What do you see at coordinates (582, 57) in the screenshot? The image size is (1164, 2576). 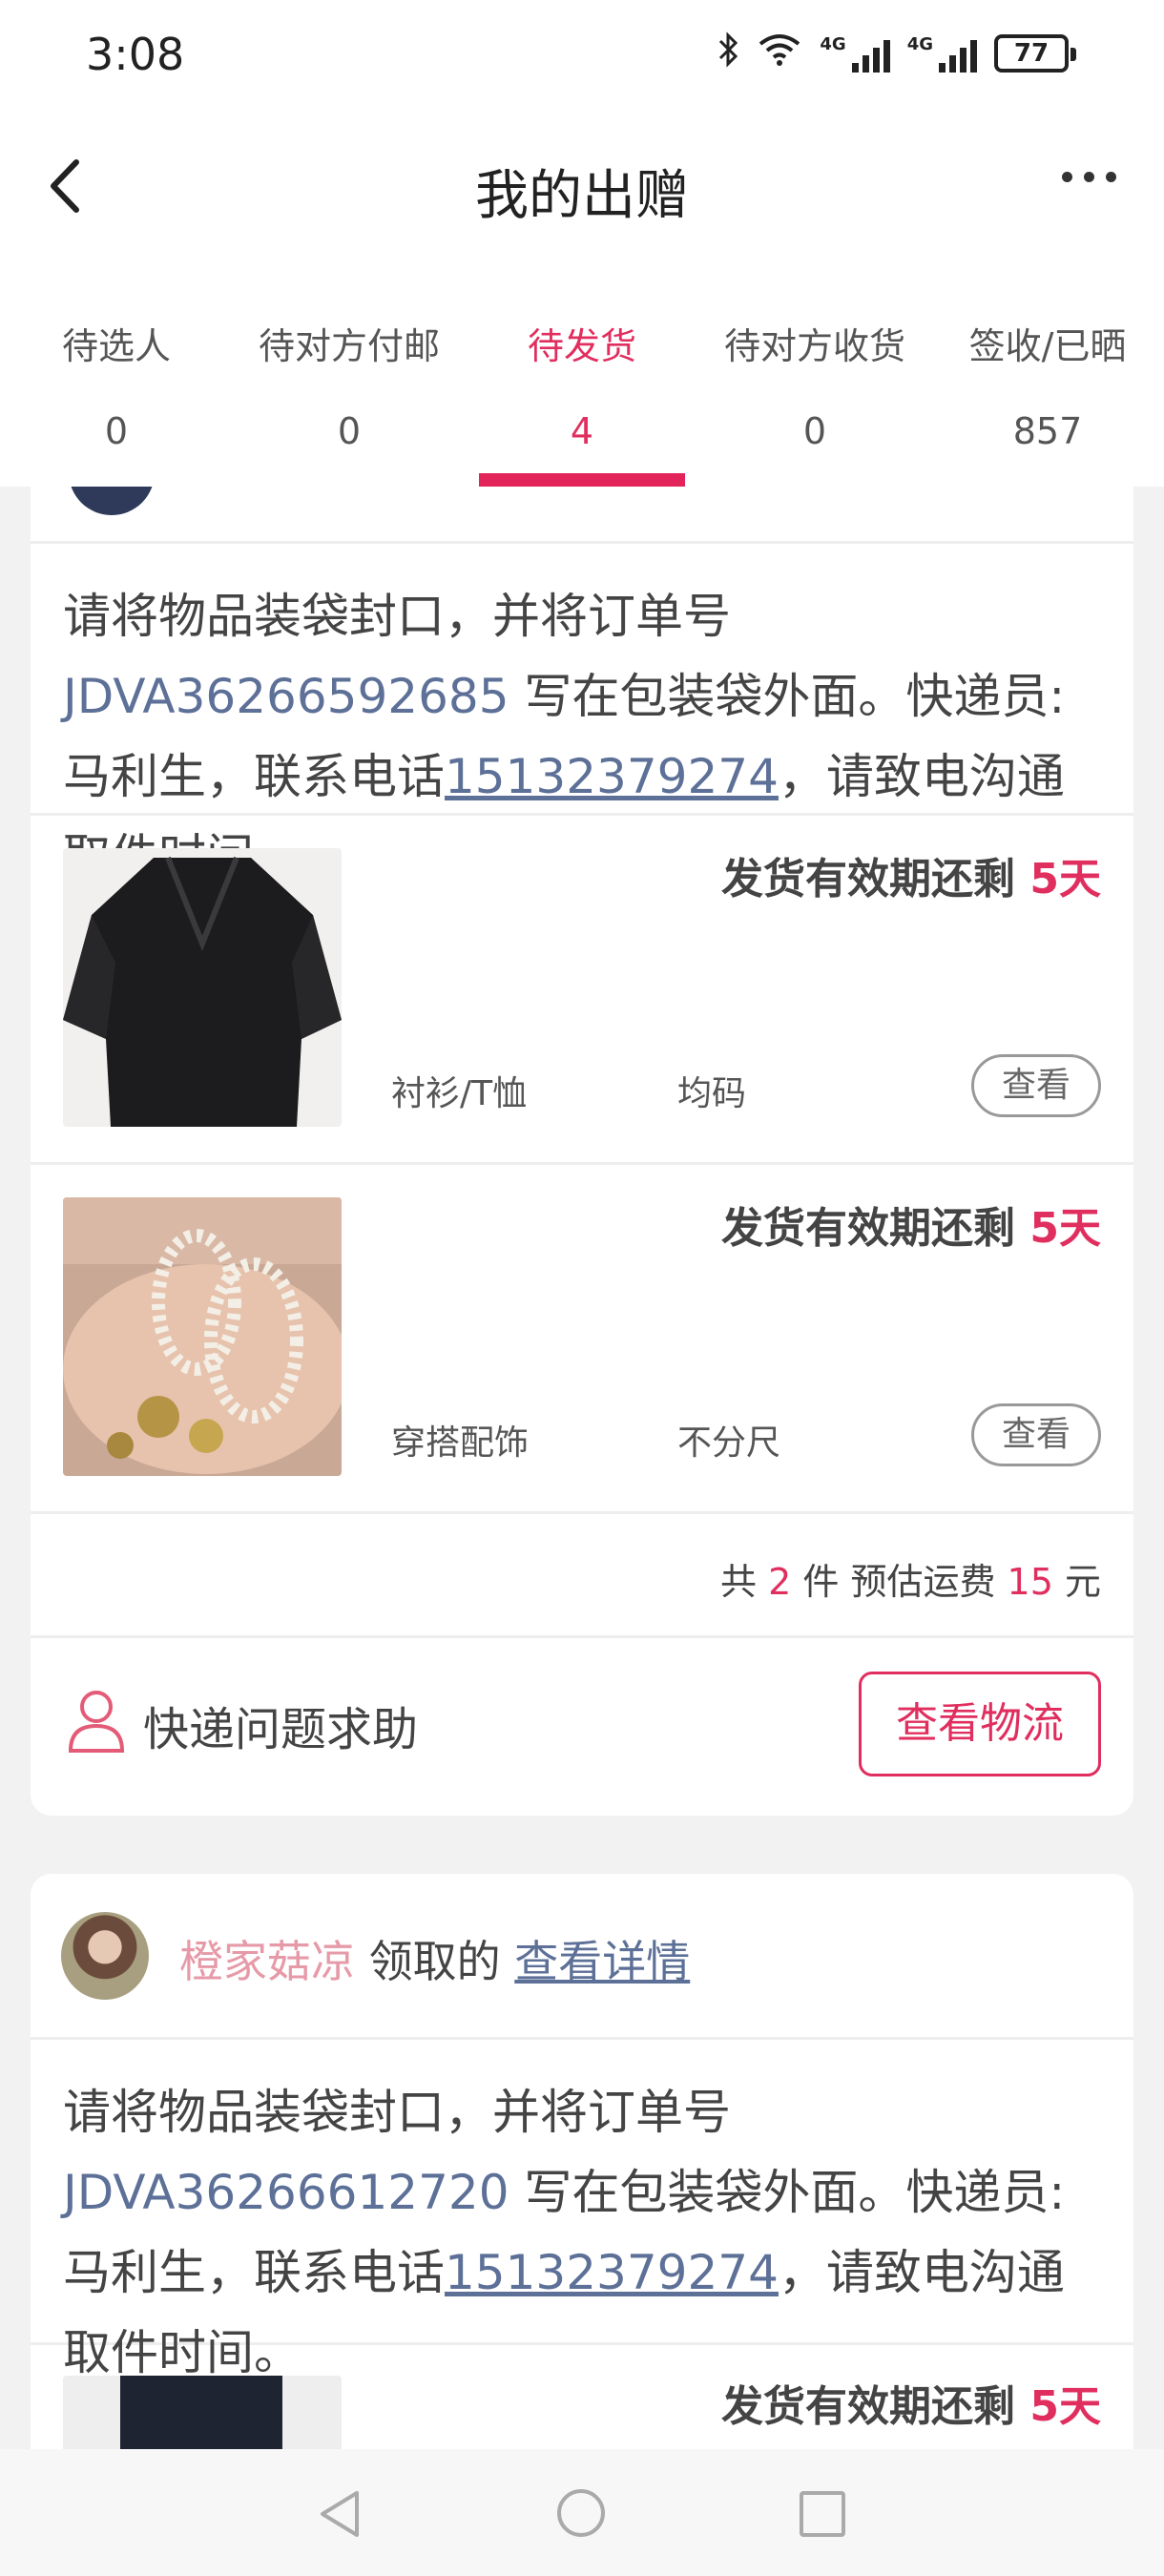 I see `status-bar: 3:08 4G 4G 77` at bounding box center [582, 57].